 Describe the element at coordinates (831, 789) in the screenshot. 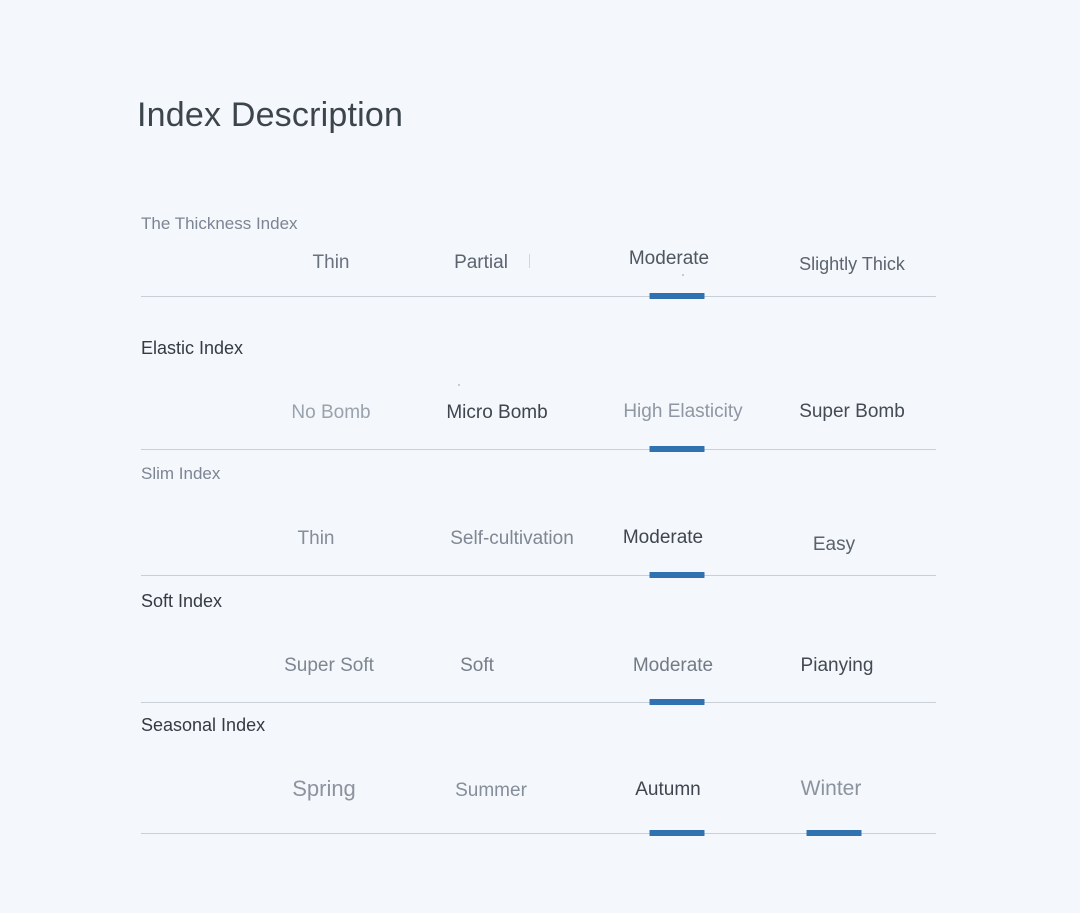

I see `scale-option: Winter` at that location.